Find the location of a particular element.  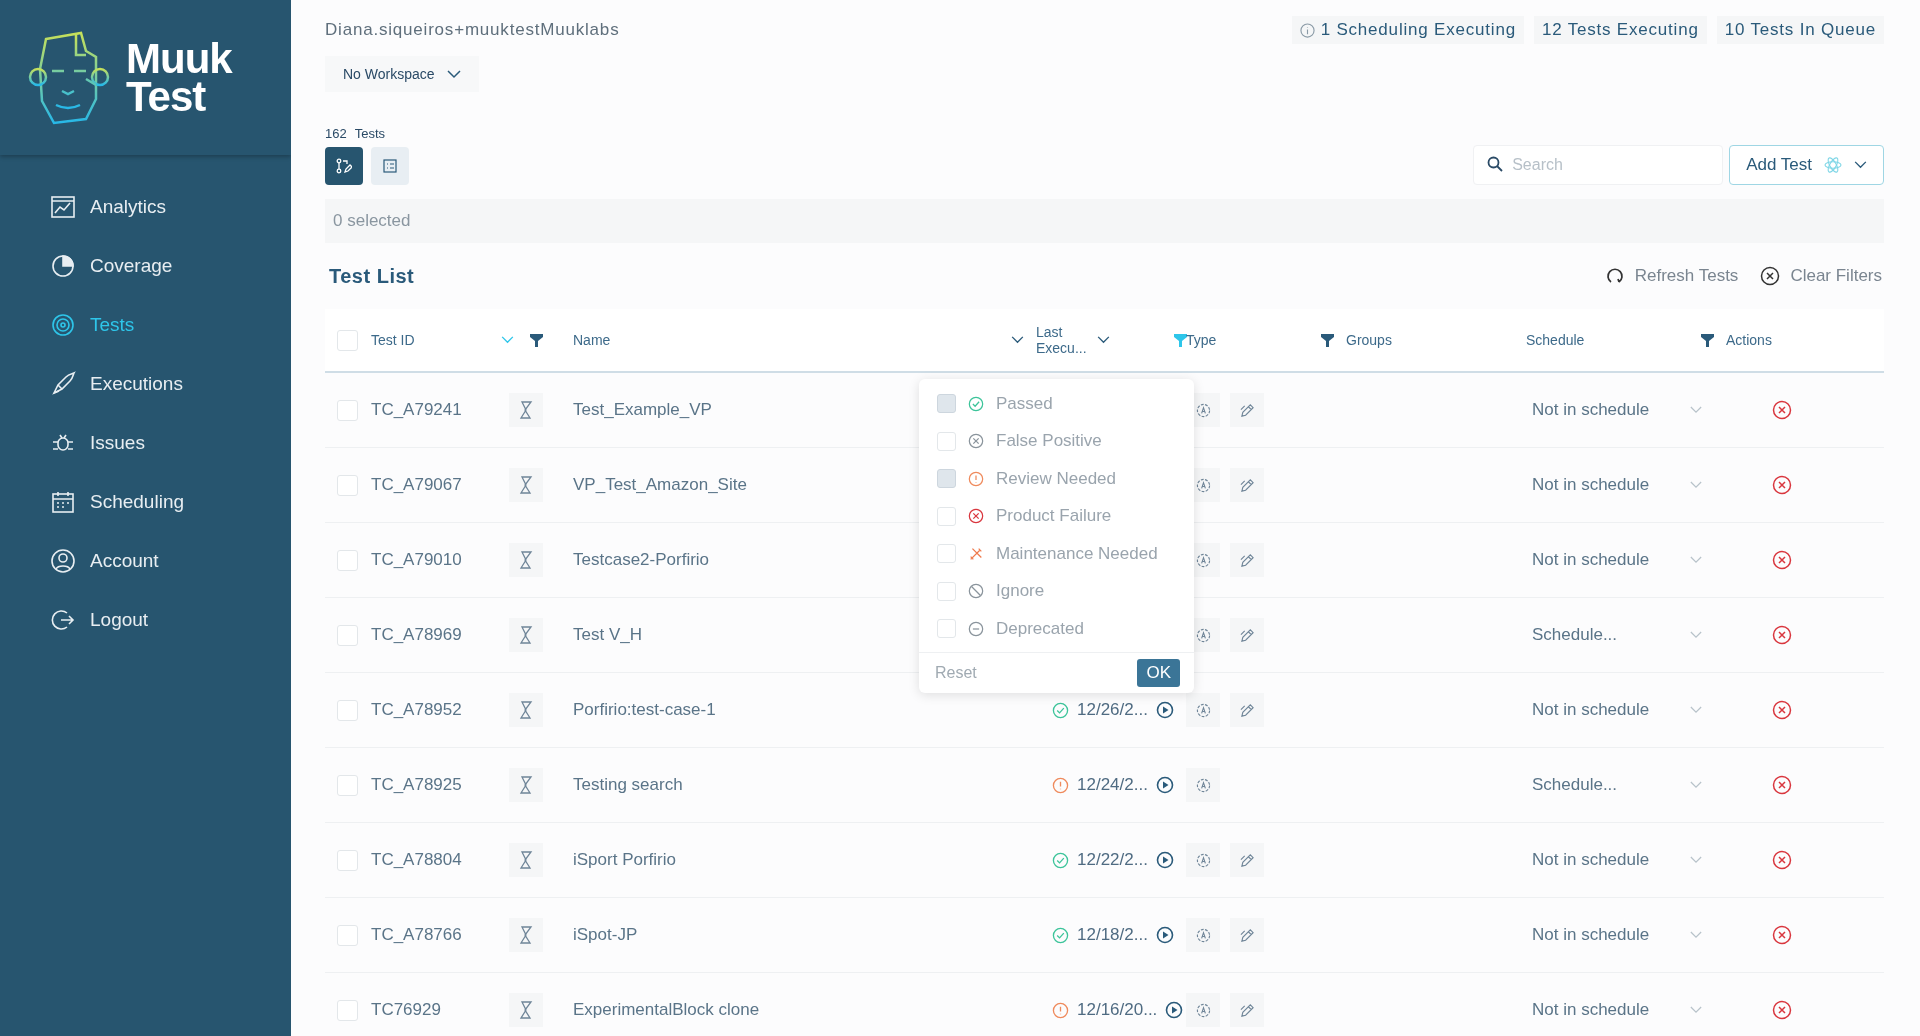

refresh-icon is located at coordinates (1614, 276).